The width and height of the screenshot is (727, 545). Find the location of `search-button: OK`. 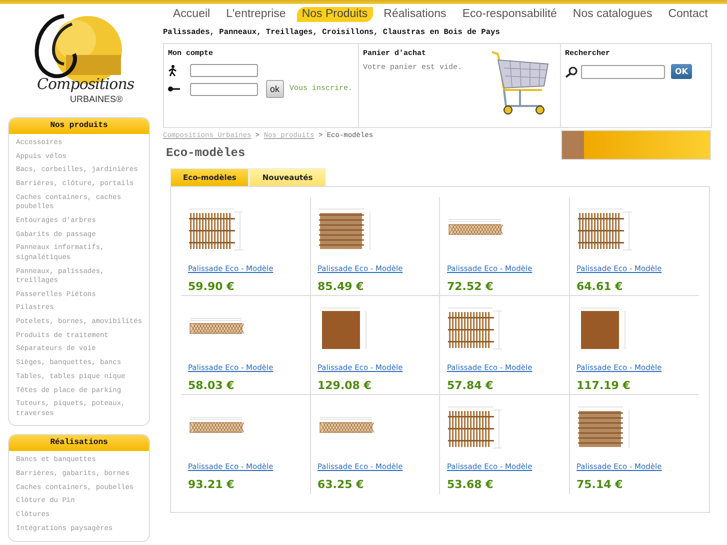

search-button: OK is located at coordinates (681, 71).